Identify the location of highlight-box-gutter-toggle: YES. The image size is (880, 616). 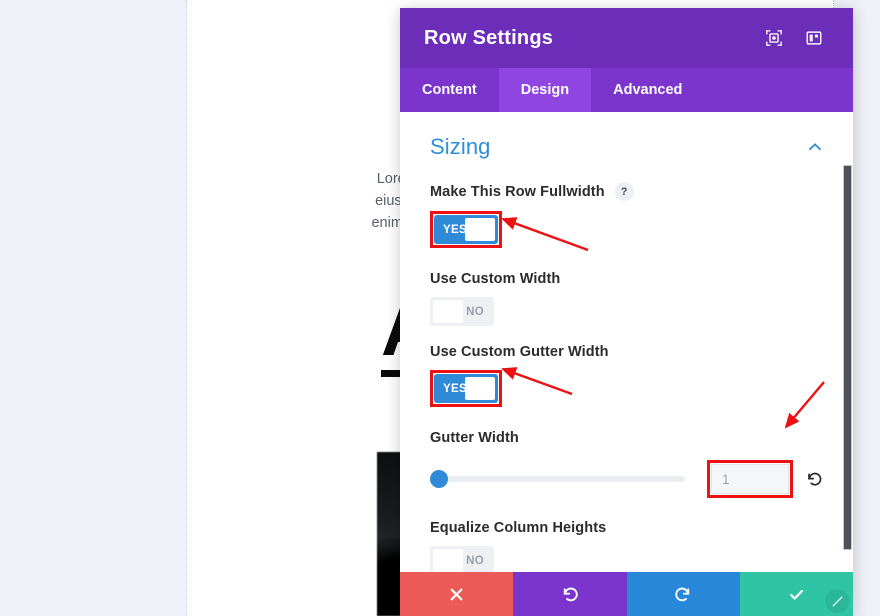
(466, 388).